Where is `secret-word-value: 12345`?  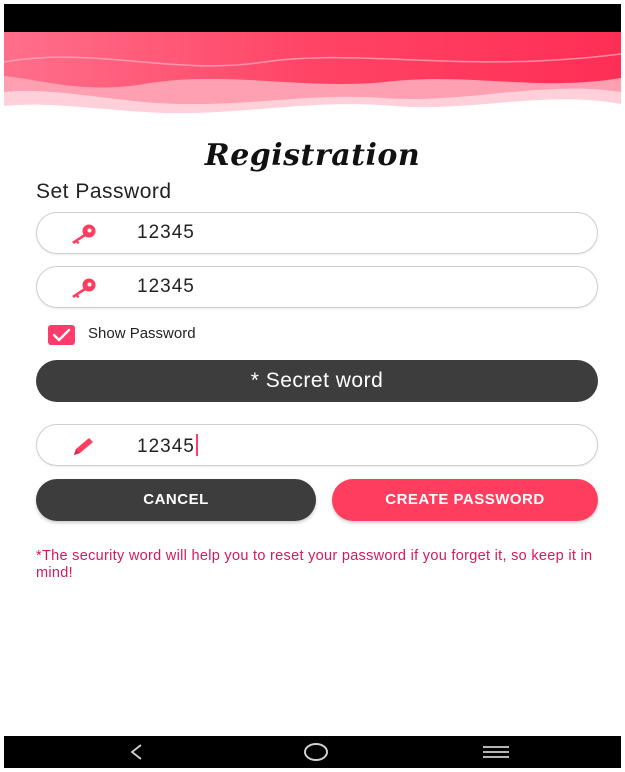 secret-word-value: 12345 is located at coordinates (167, 446).